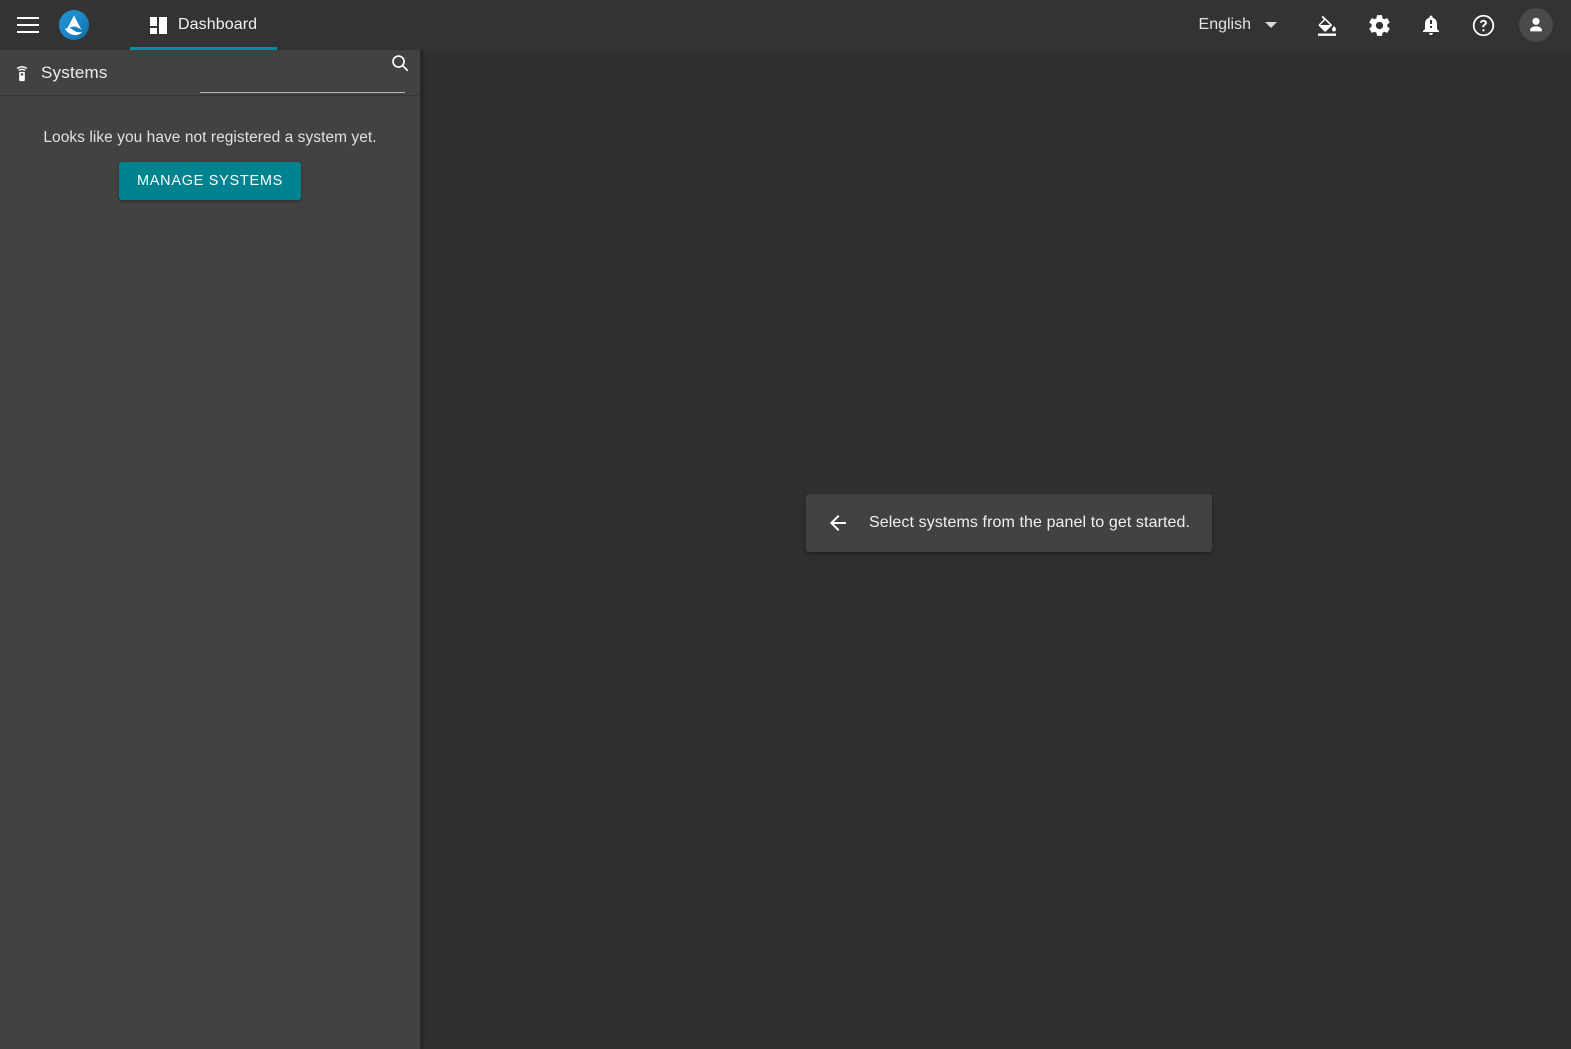 The width and height of the screenshot is (1571, 1049). I want to click on arrow-left-icon, so click(838, 523).